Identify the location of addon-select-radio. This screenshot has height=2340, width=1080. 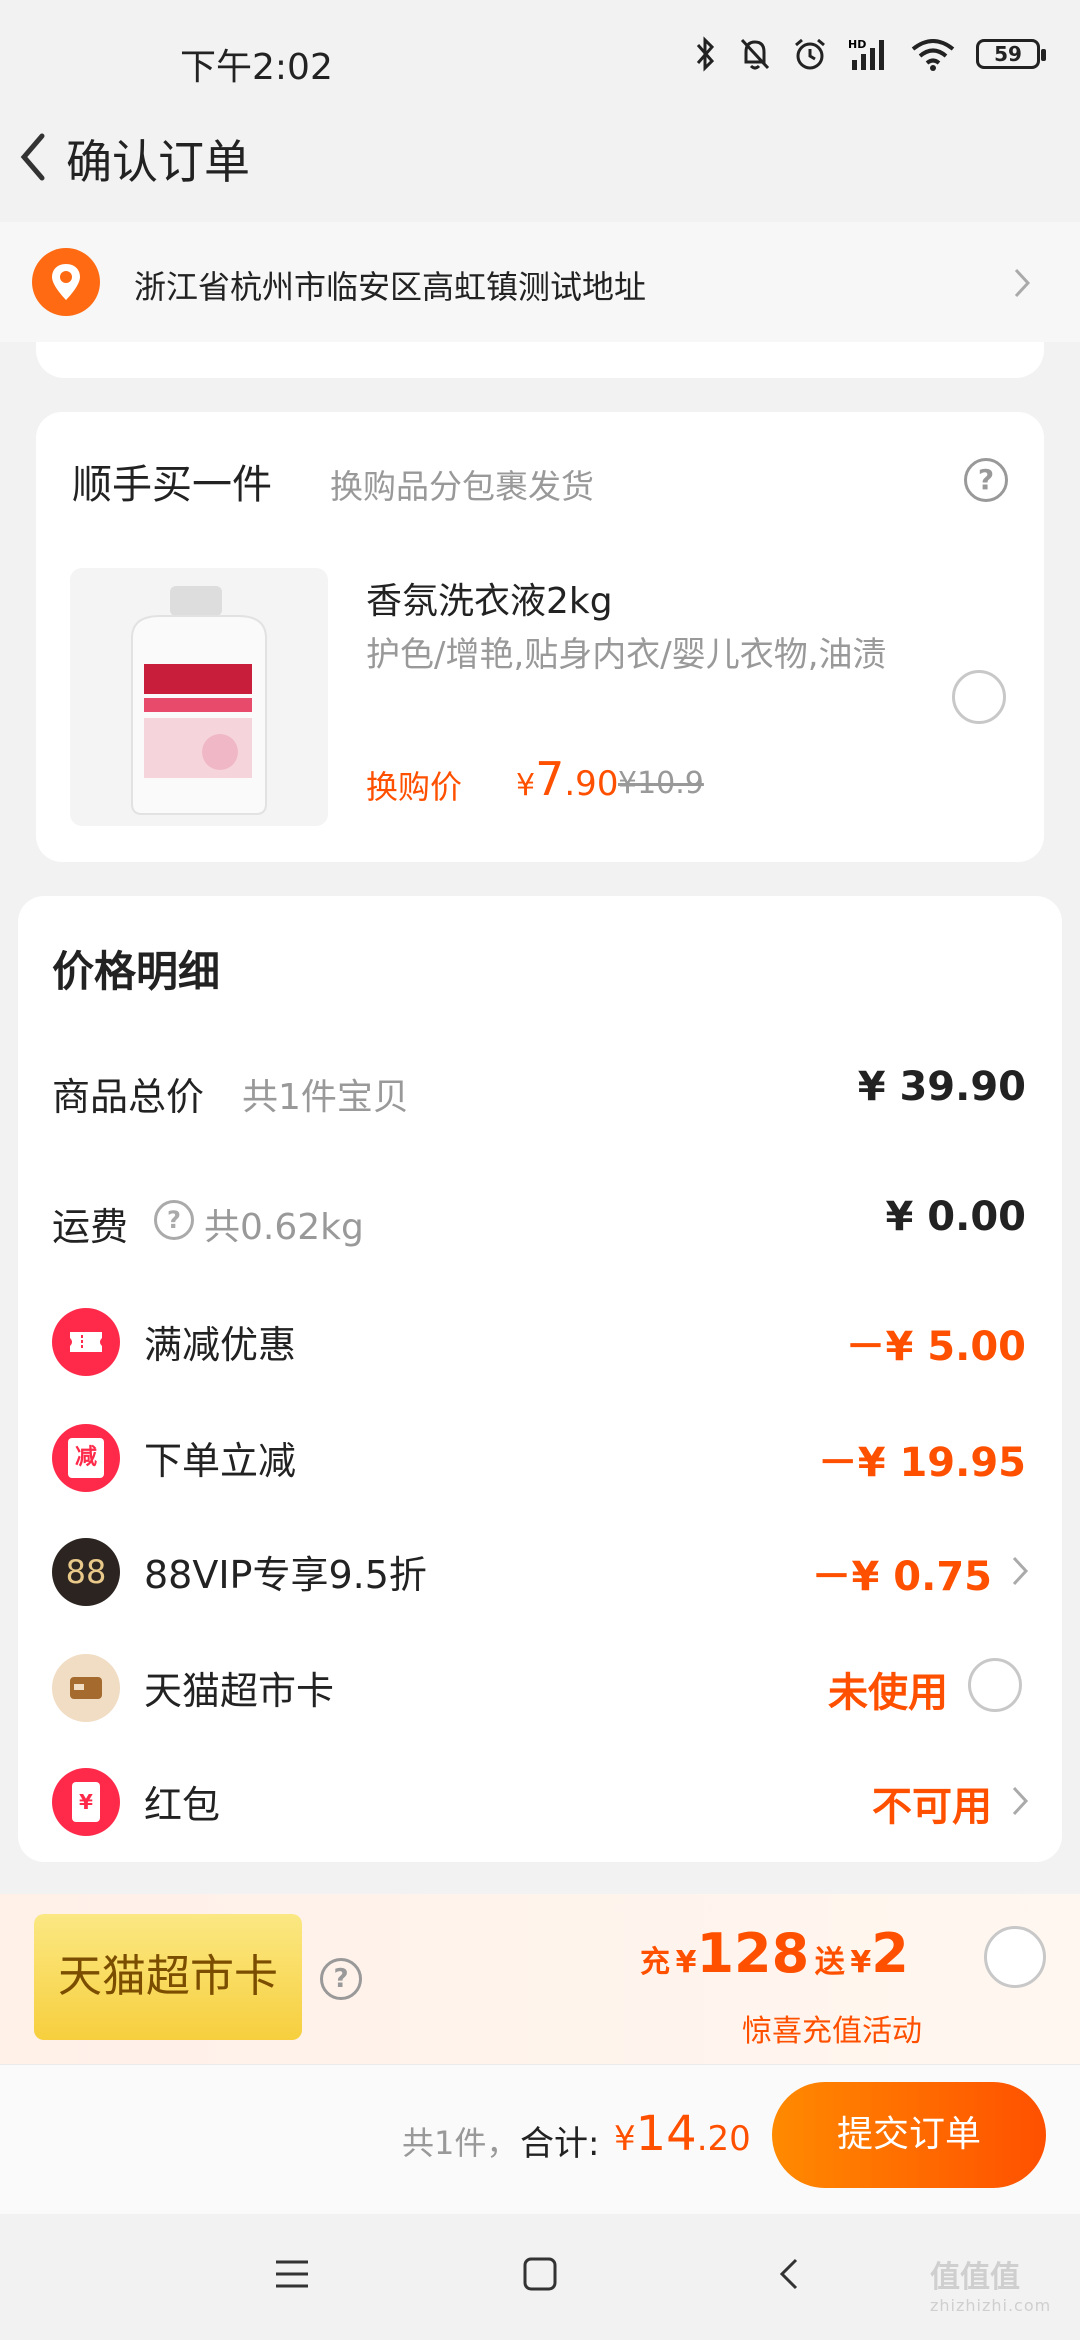
(979, 697).